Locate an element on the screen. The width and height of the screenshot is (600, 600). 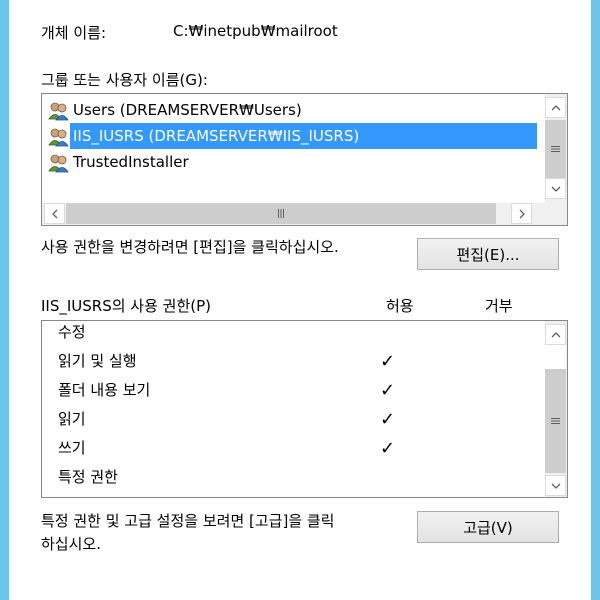
list-item-users: Users (DREAMSERVER₩Users) is located at coordinates (173, 110).